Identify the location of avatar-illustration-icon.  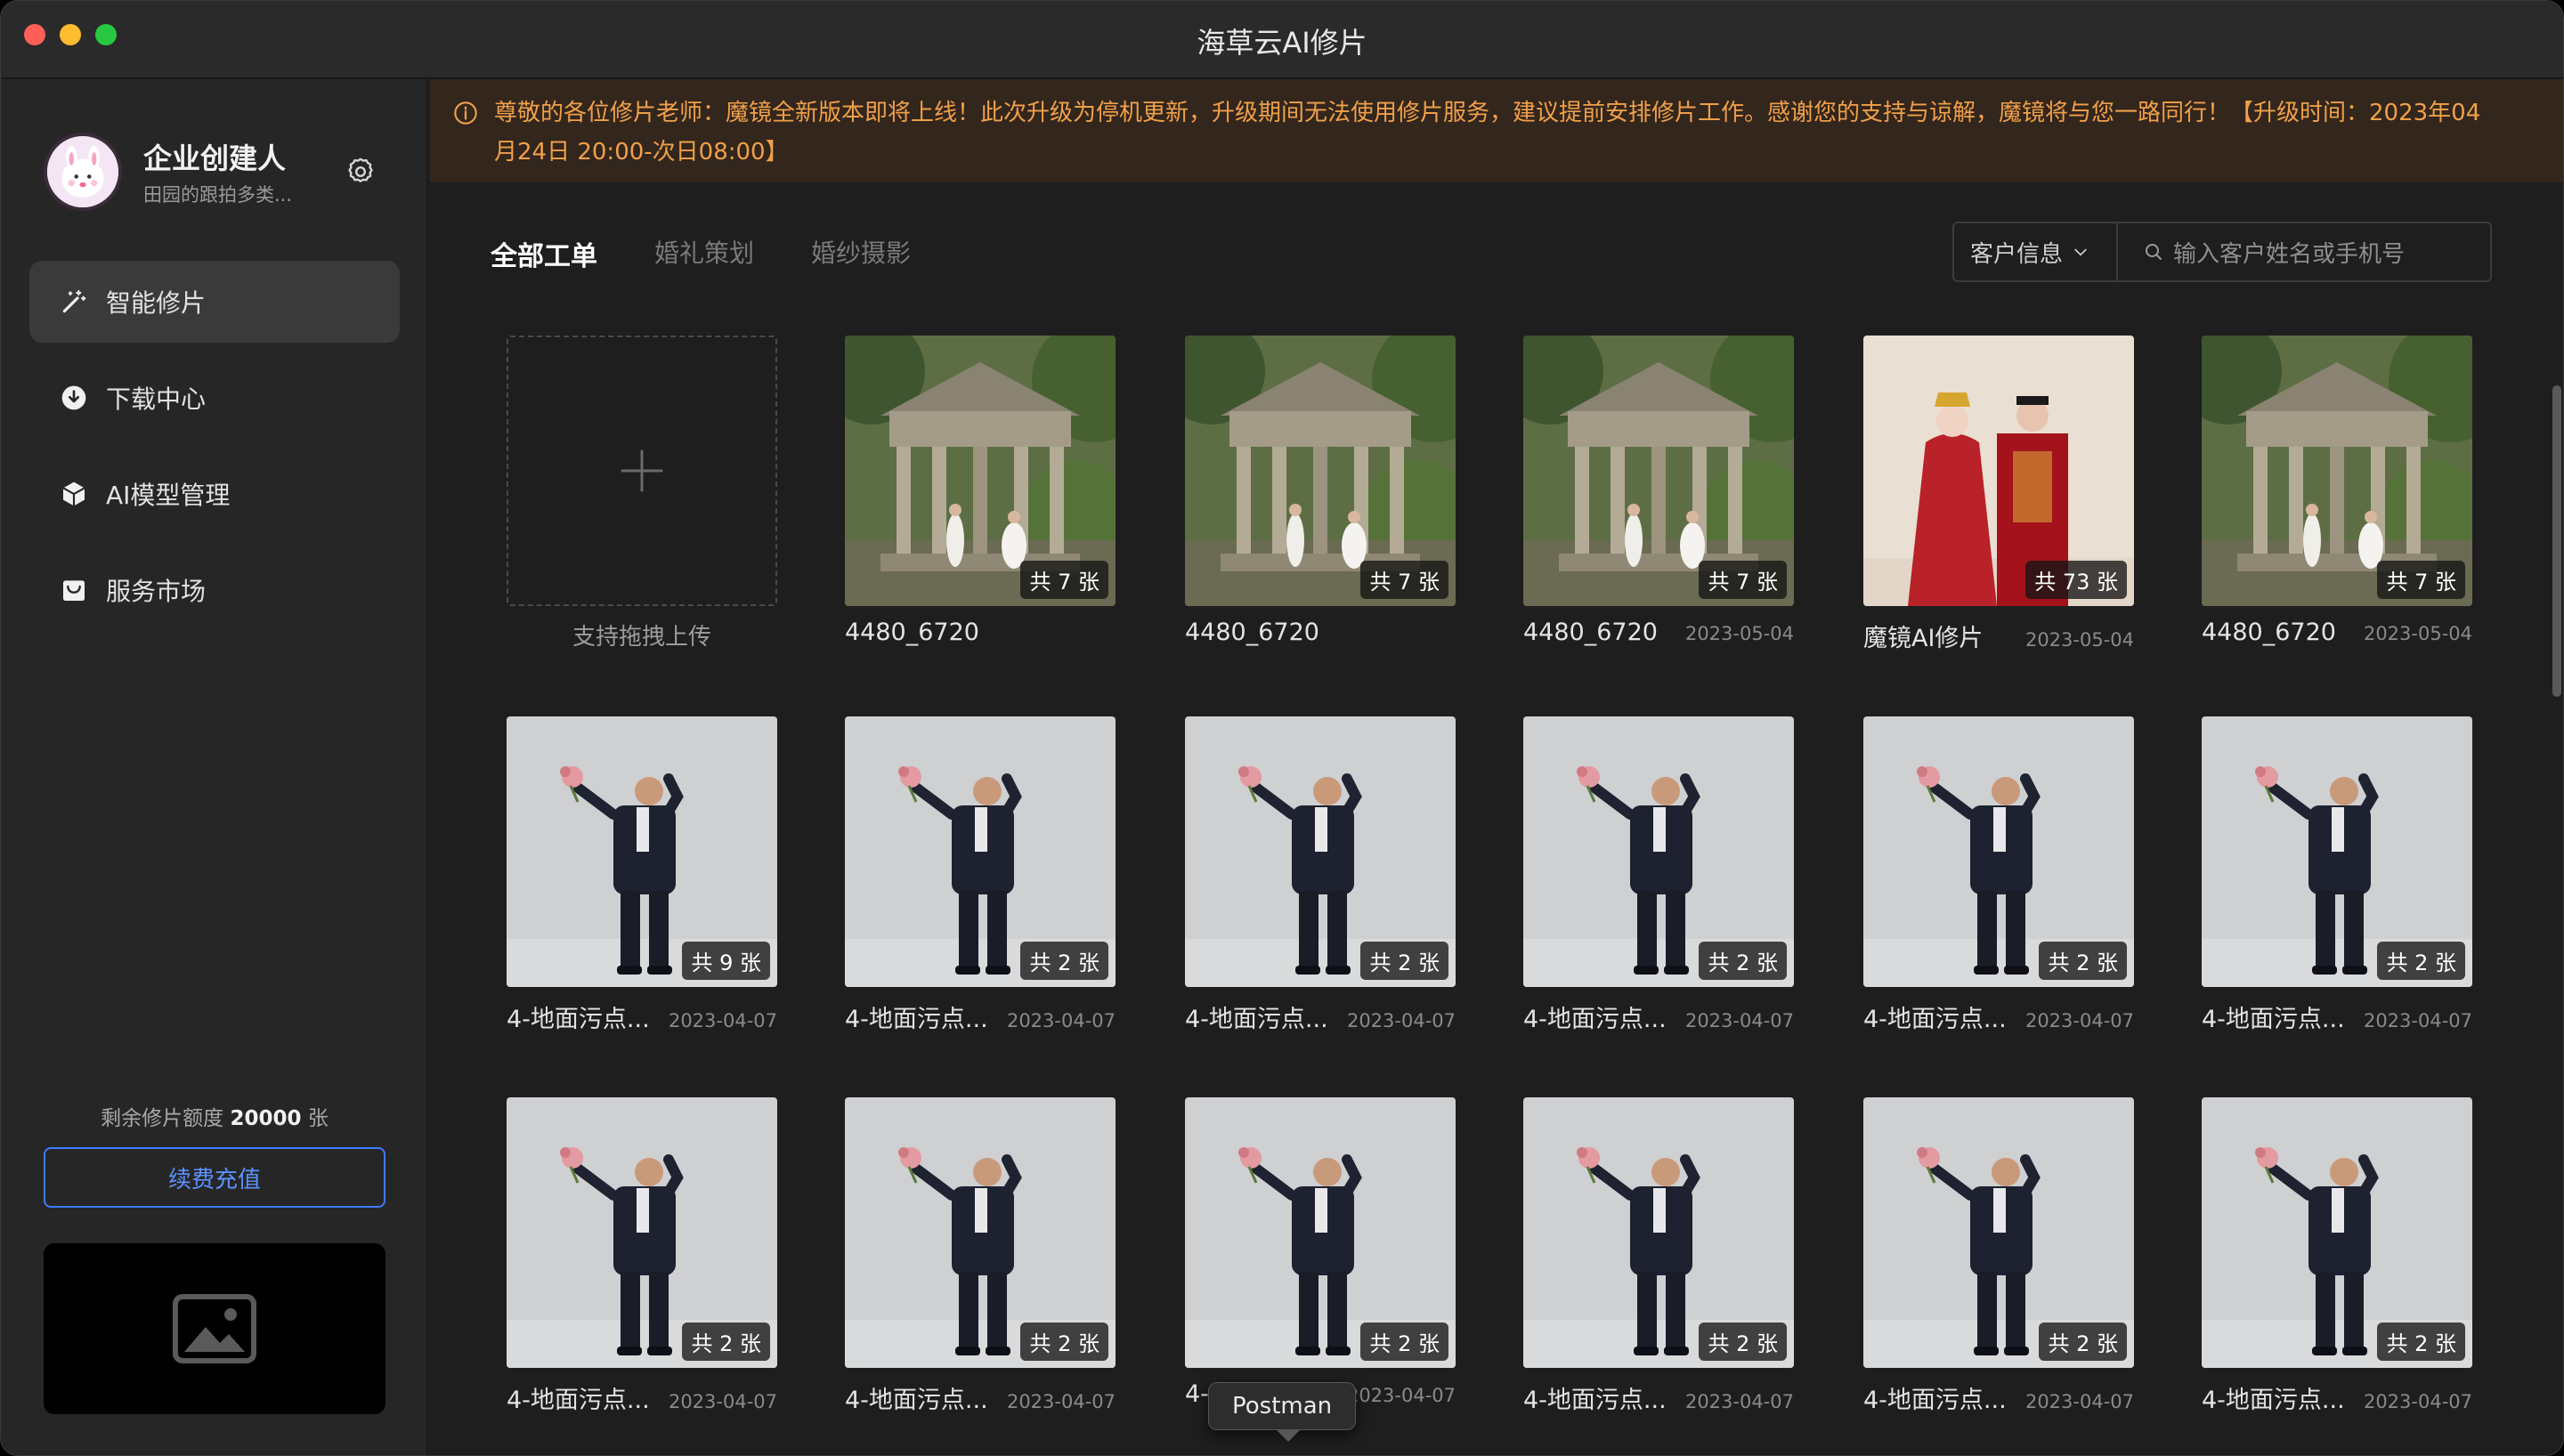
(82, 171).